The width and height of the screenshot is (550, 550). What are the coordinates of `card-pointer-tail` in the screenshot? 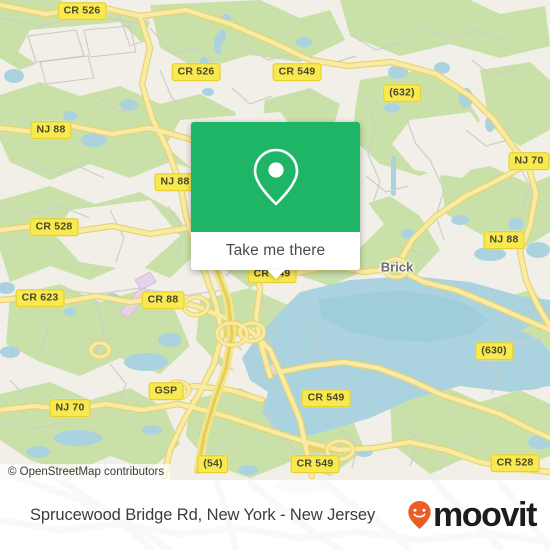 It's located at (275, 274).